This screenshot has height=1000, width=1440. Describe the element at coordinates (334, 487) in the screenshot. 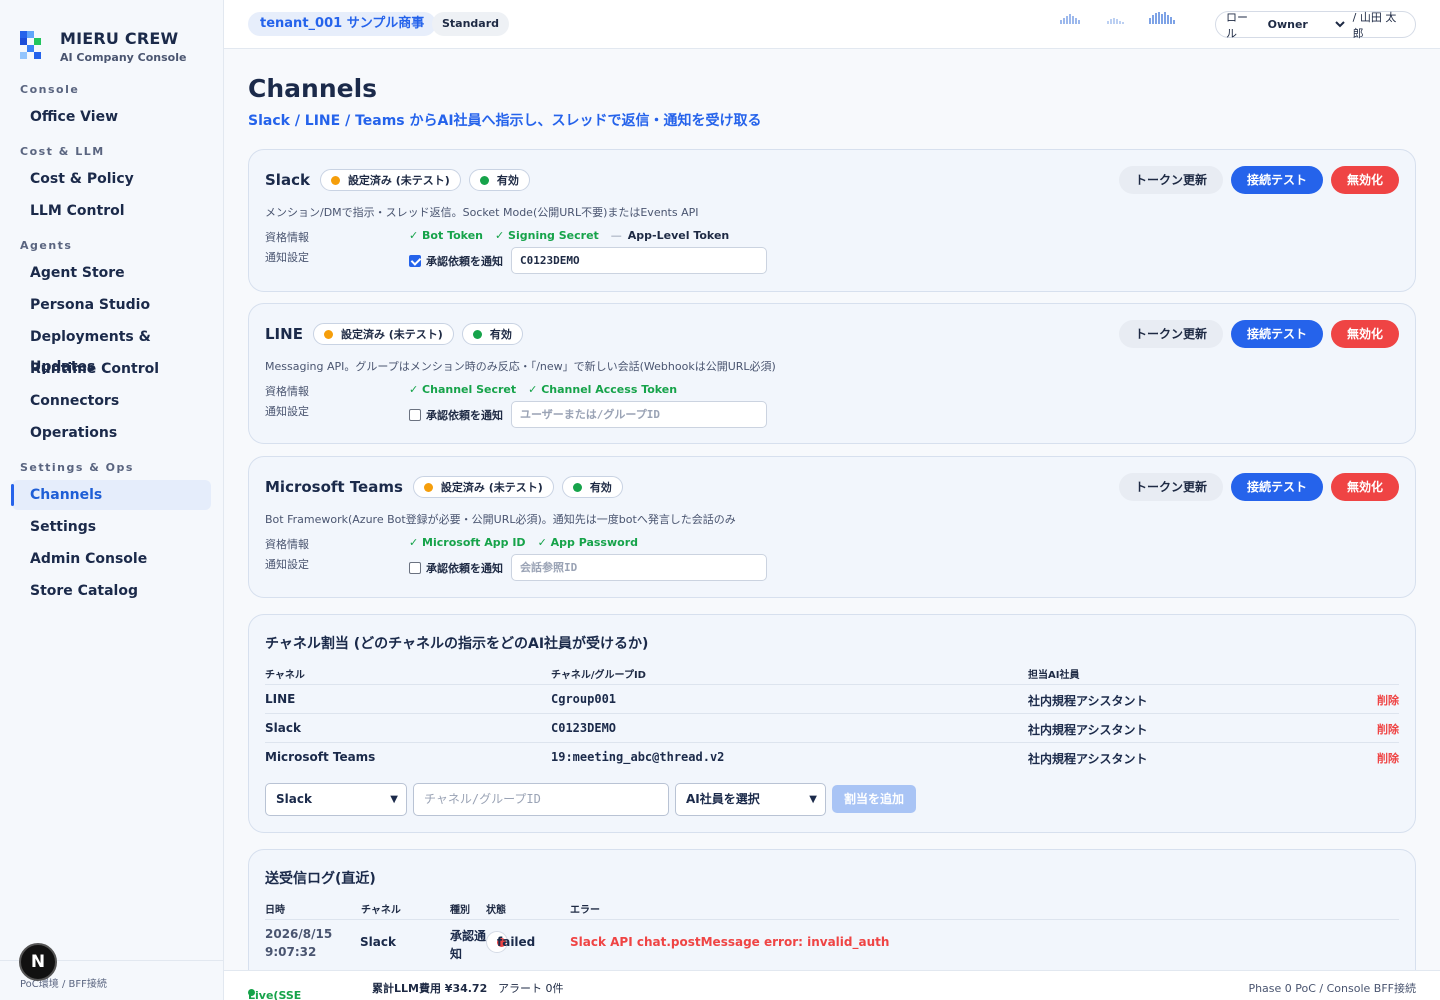

I see `channel-name: Microsoft Teams` at that location.